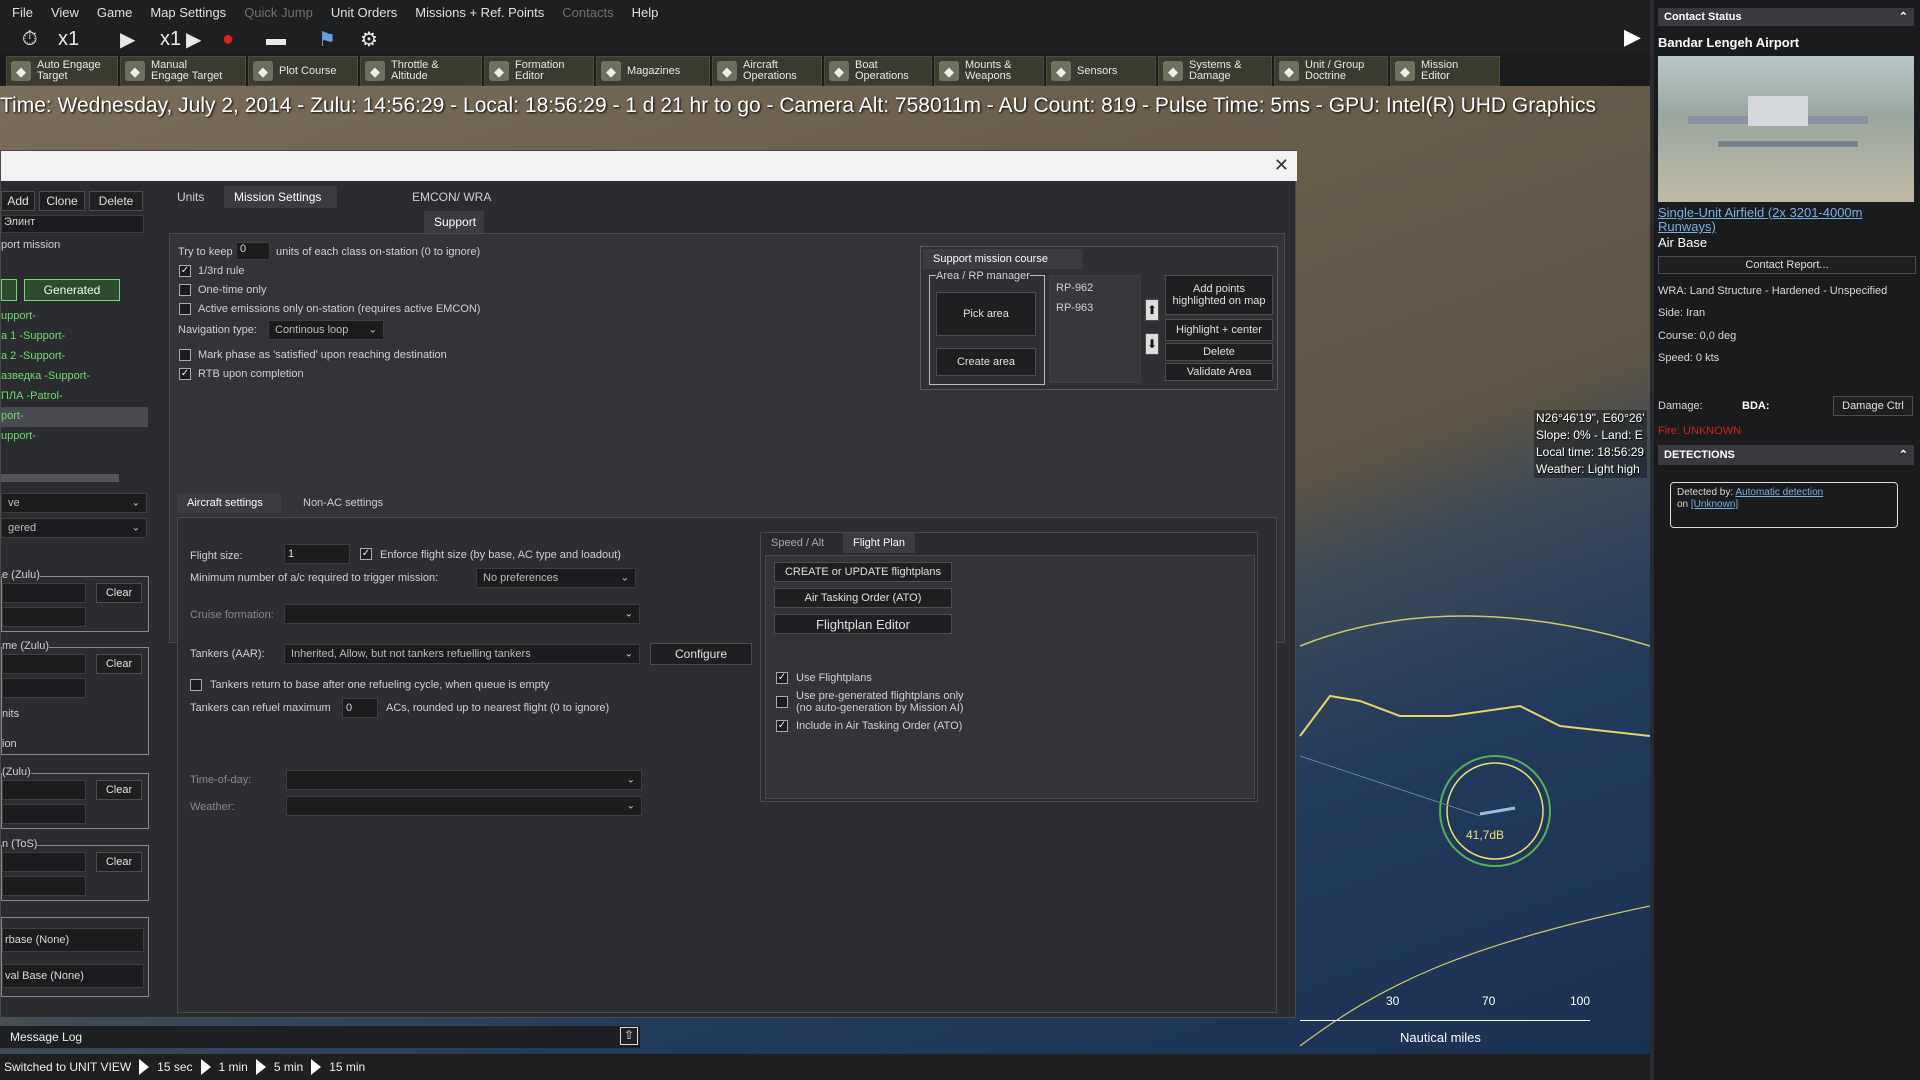 This screenshot has height=1080, width=1920. What do you see at coordinates (280, 197) in the screenshot?
I see `tab-mission-settings: Mission Settings` at bounding box center [280, 197].